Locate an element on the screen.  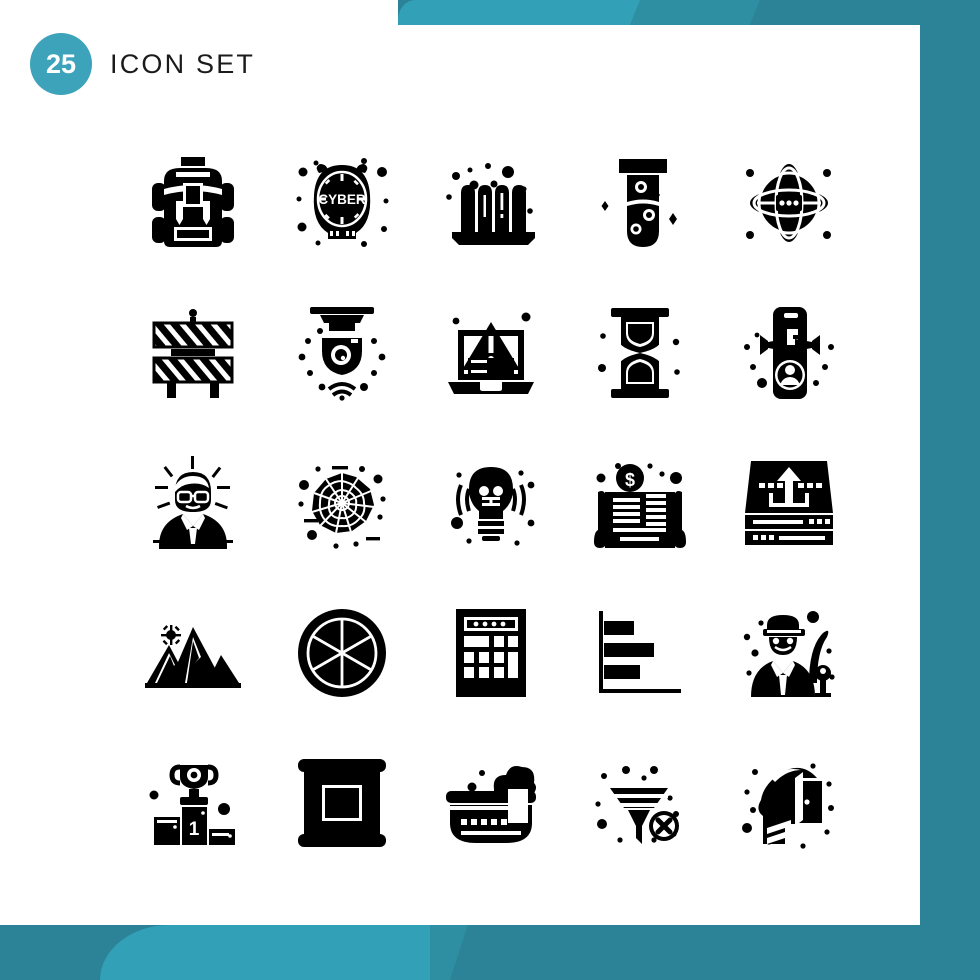
icon-cell-spider-web is located at coordinates (341, 503).